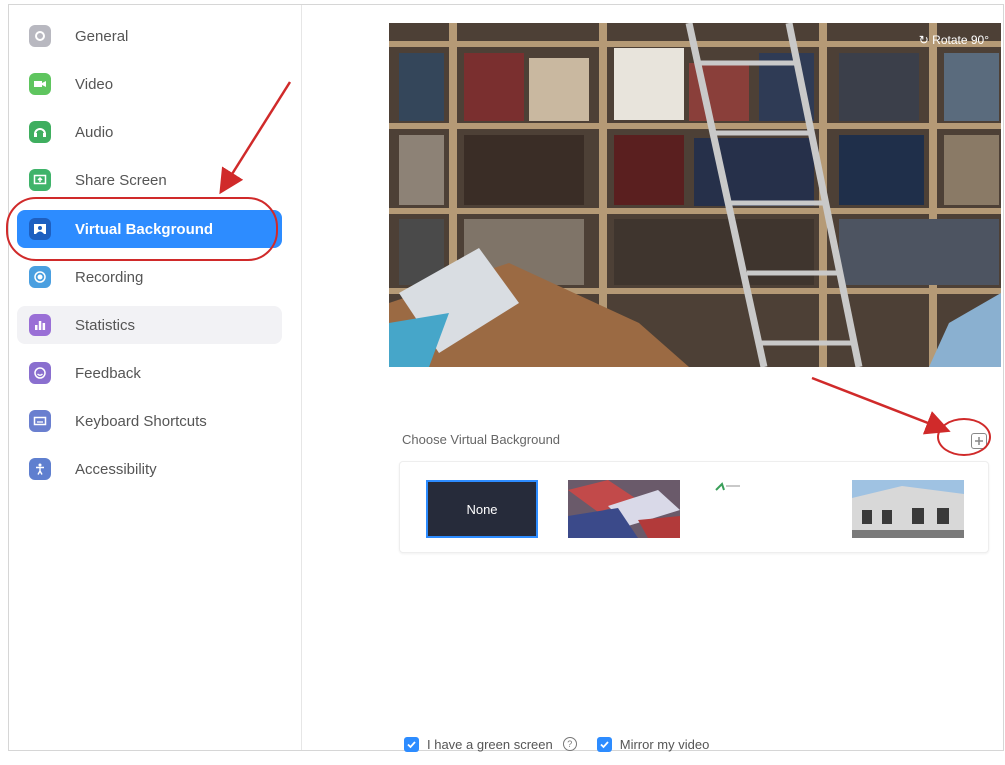  I want to click on green-screen-label: I have a green screen, so click(490, 744).